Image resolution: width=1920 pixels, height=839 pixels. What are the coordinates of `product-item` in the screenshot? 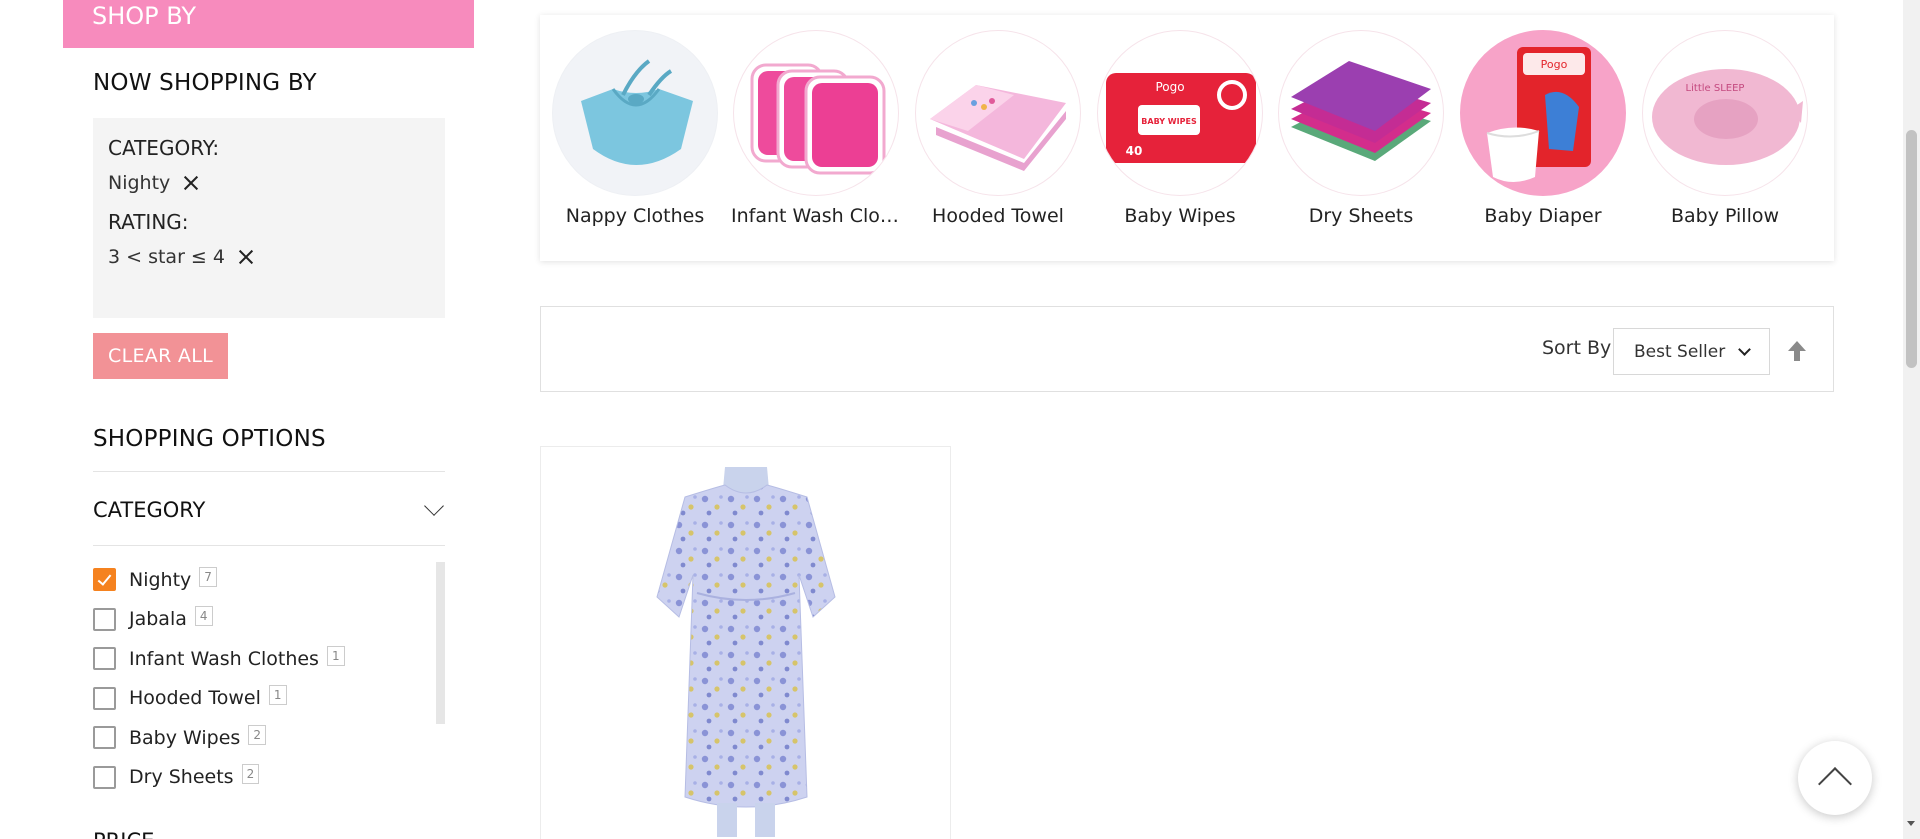 It's located at (745, 642).